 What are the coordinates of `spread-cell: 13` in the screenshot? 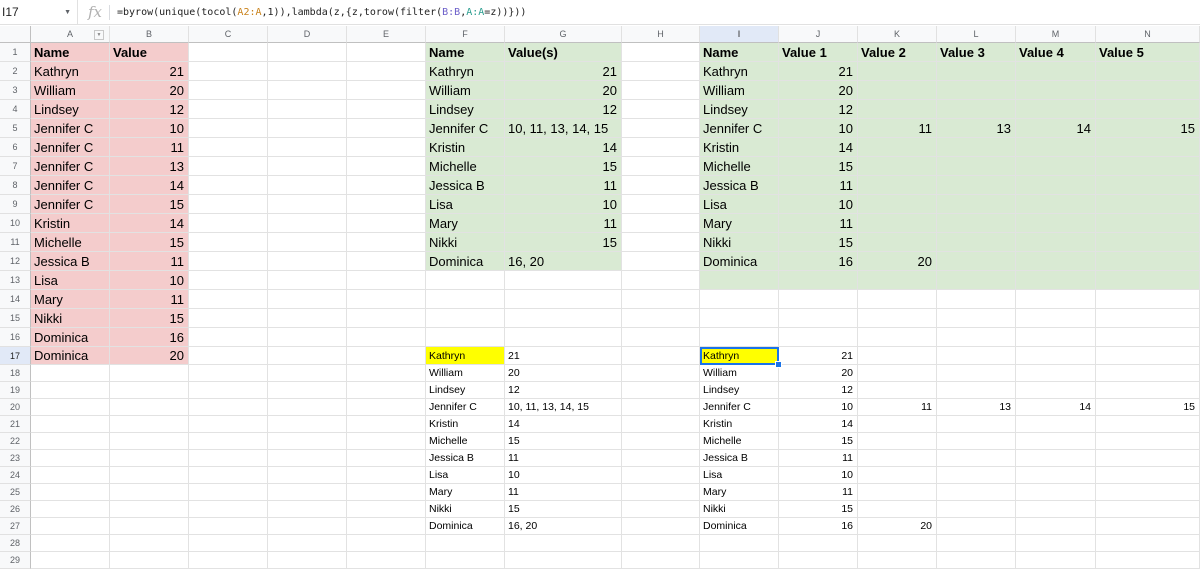 It's located at (976, 128).